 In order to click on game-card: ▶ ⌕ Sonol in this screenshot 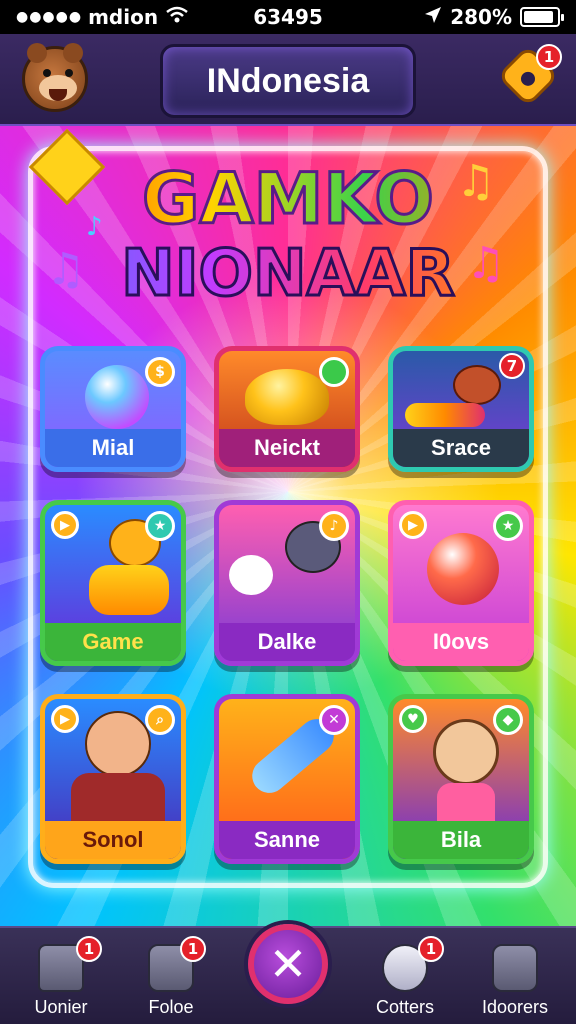, I will do `click(113, 779)`.